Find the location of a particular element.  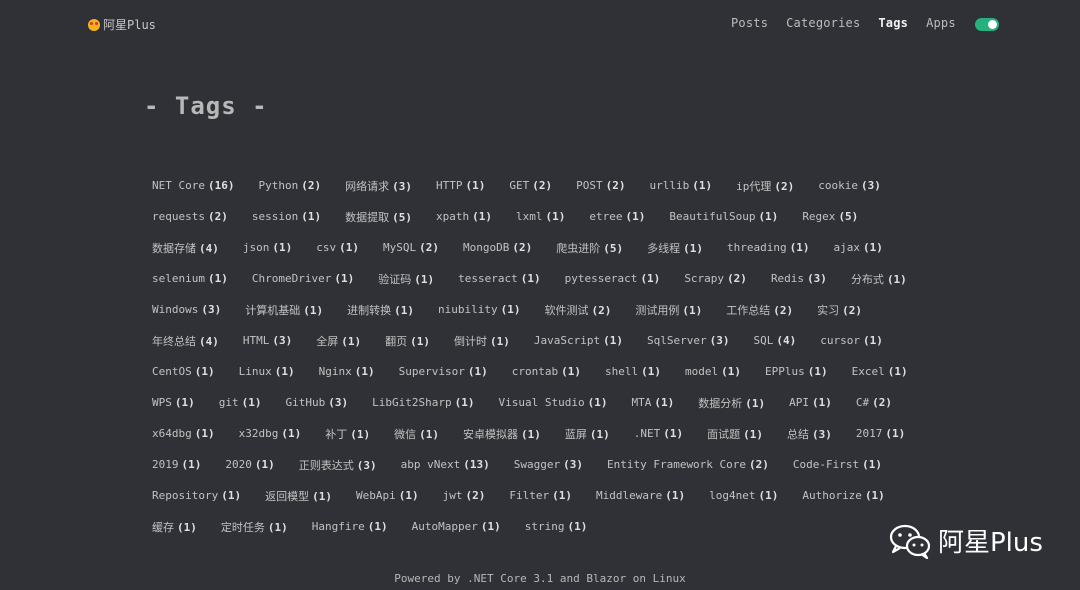

tag-link: API (1) is located at coordinates (810, 402).